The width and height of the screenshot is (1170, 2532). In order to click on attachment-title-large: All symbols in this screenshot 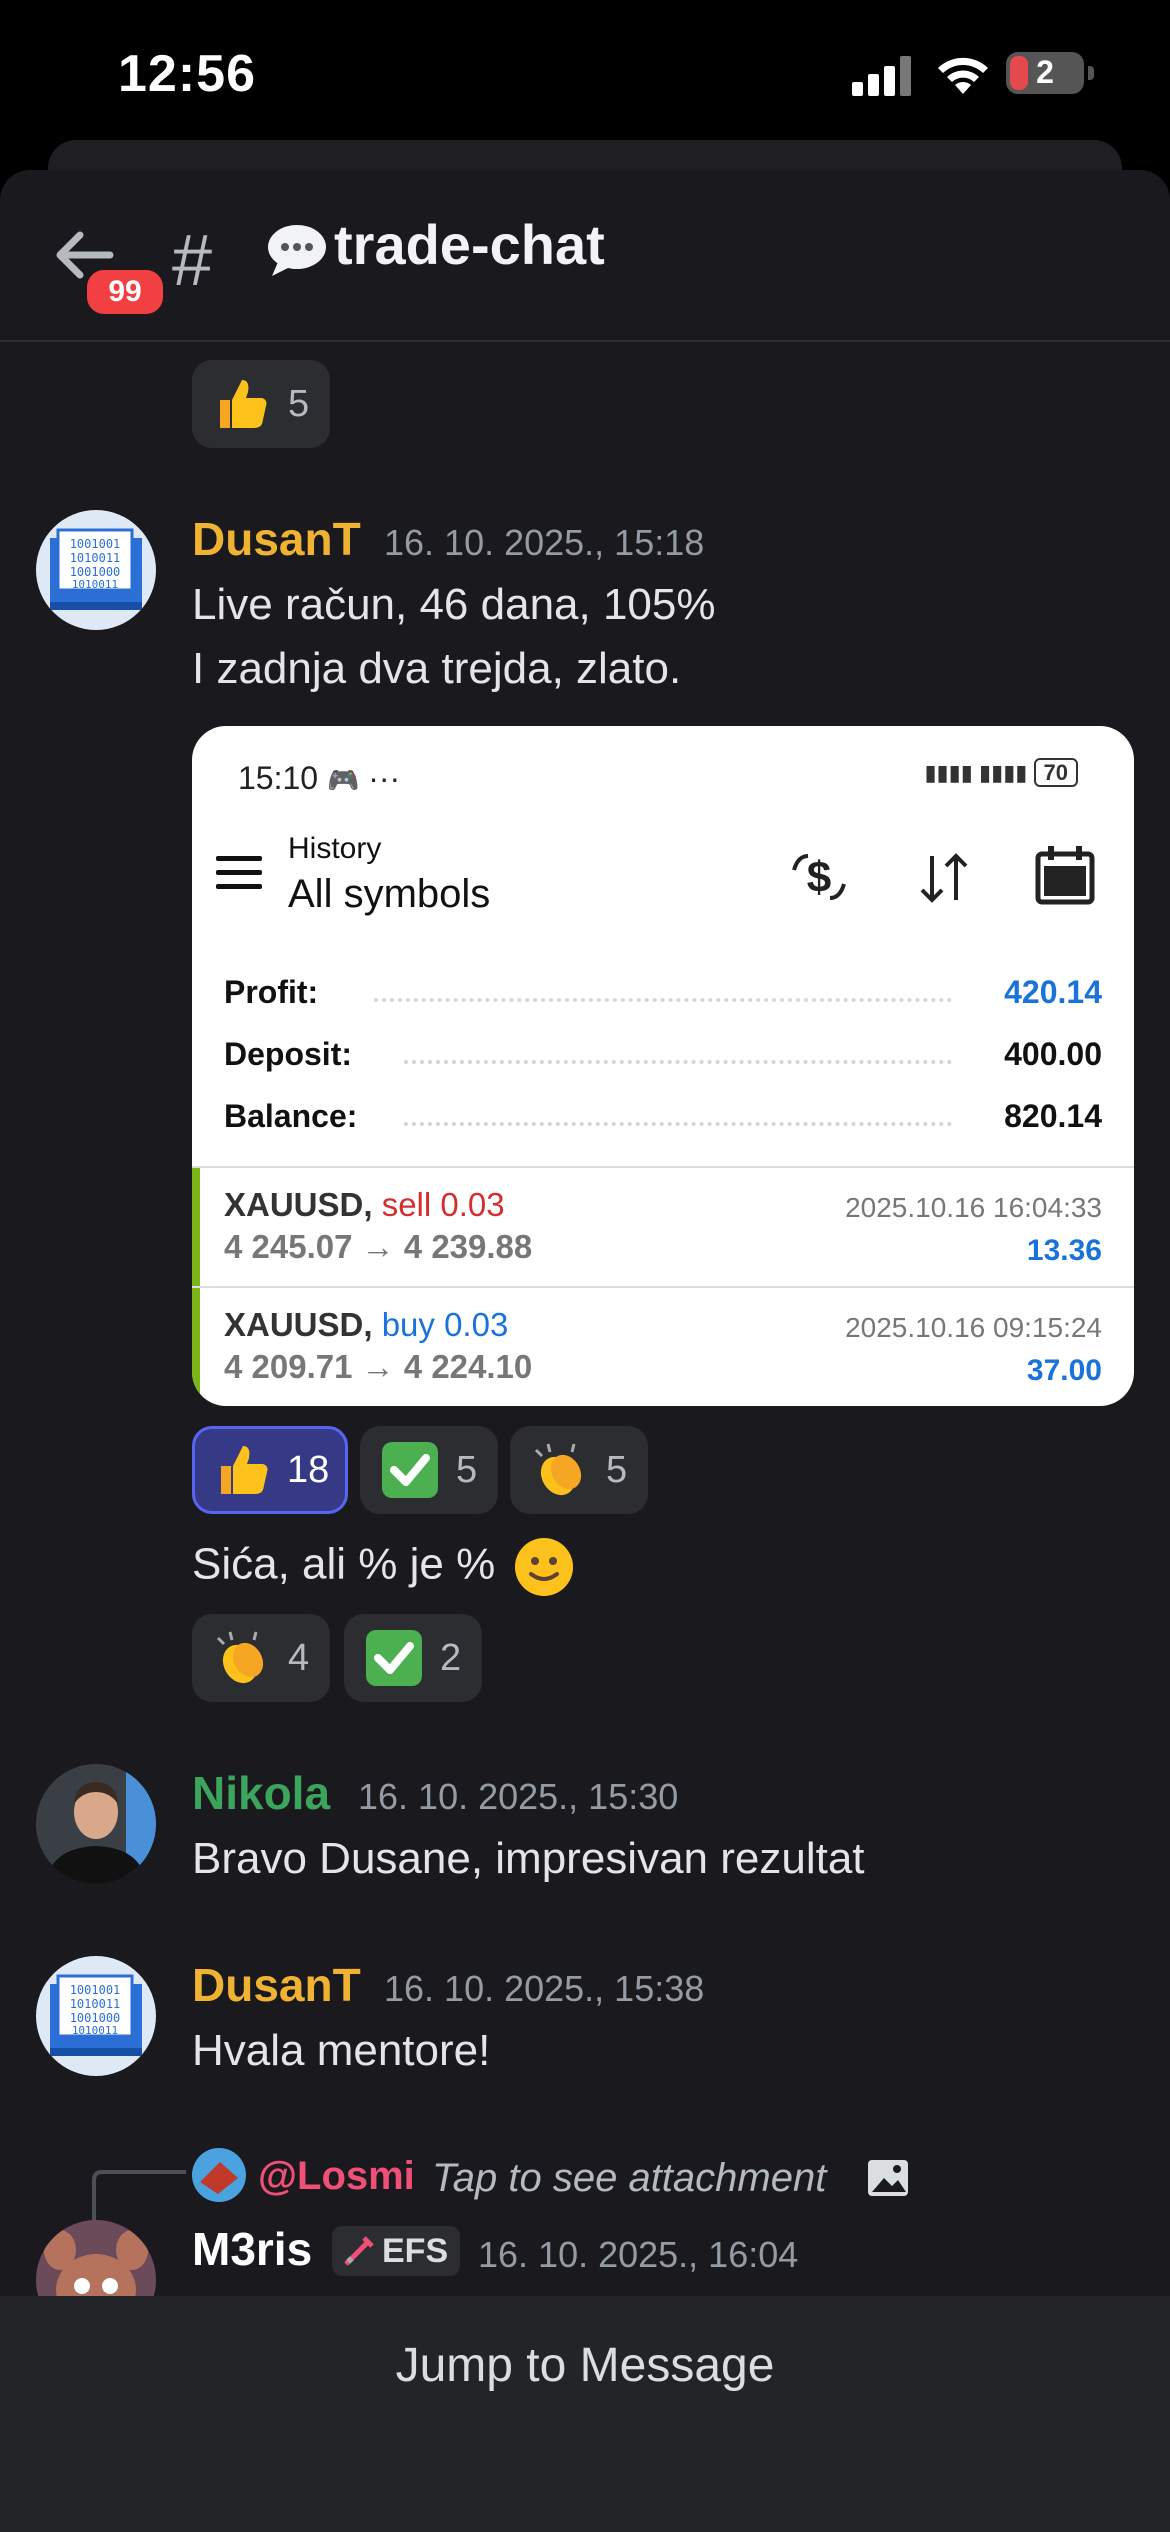, I will do `click(389, 894)`.